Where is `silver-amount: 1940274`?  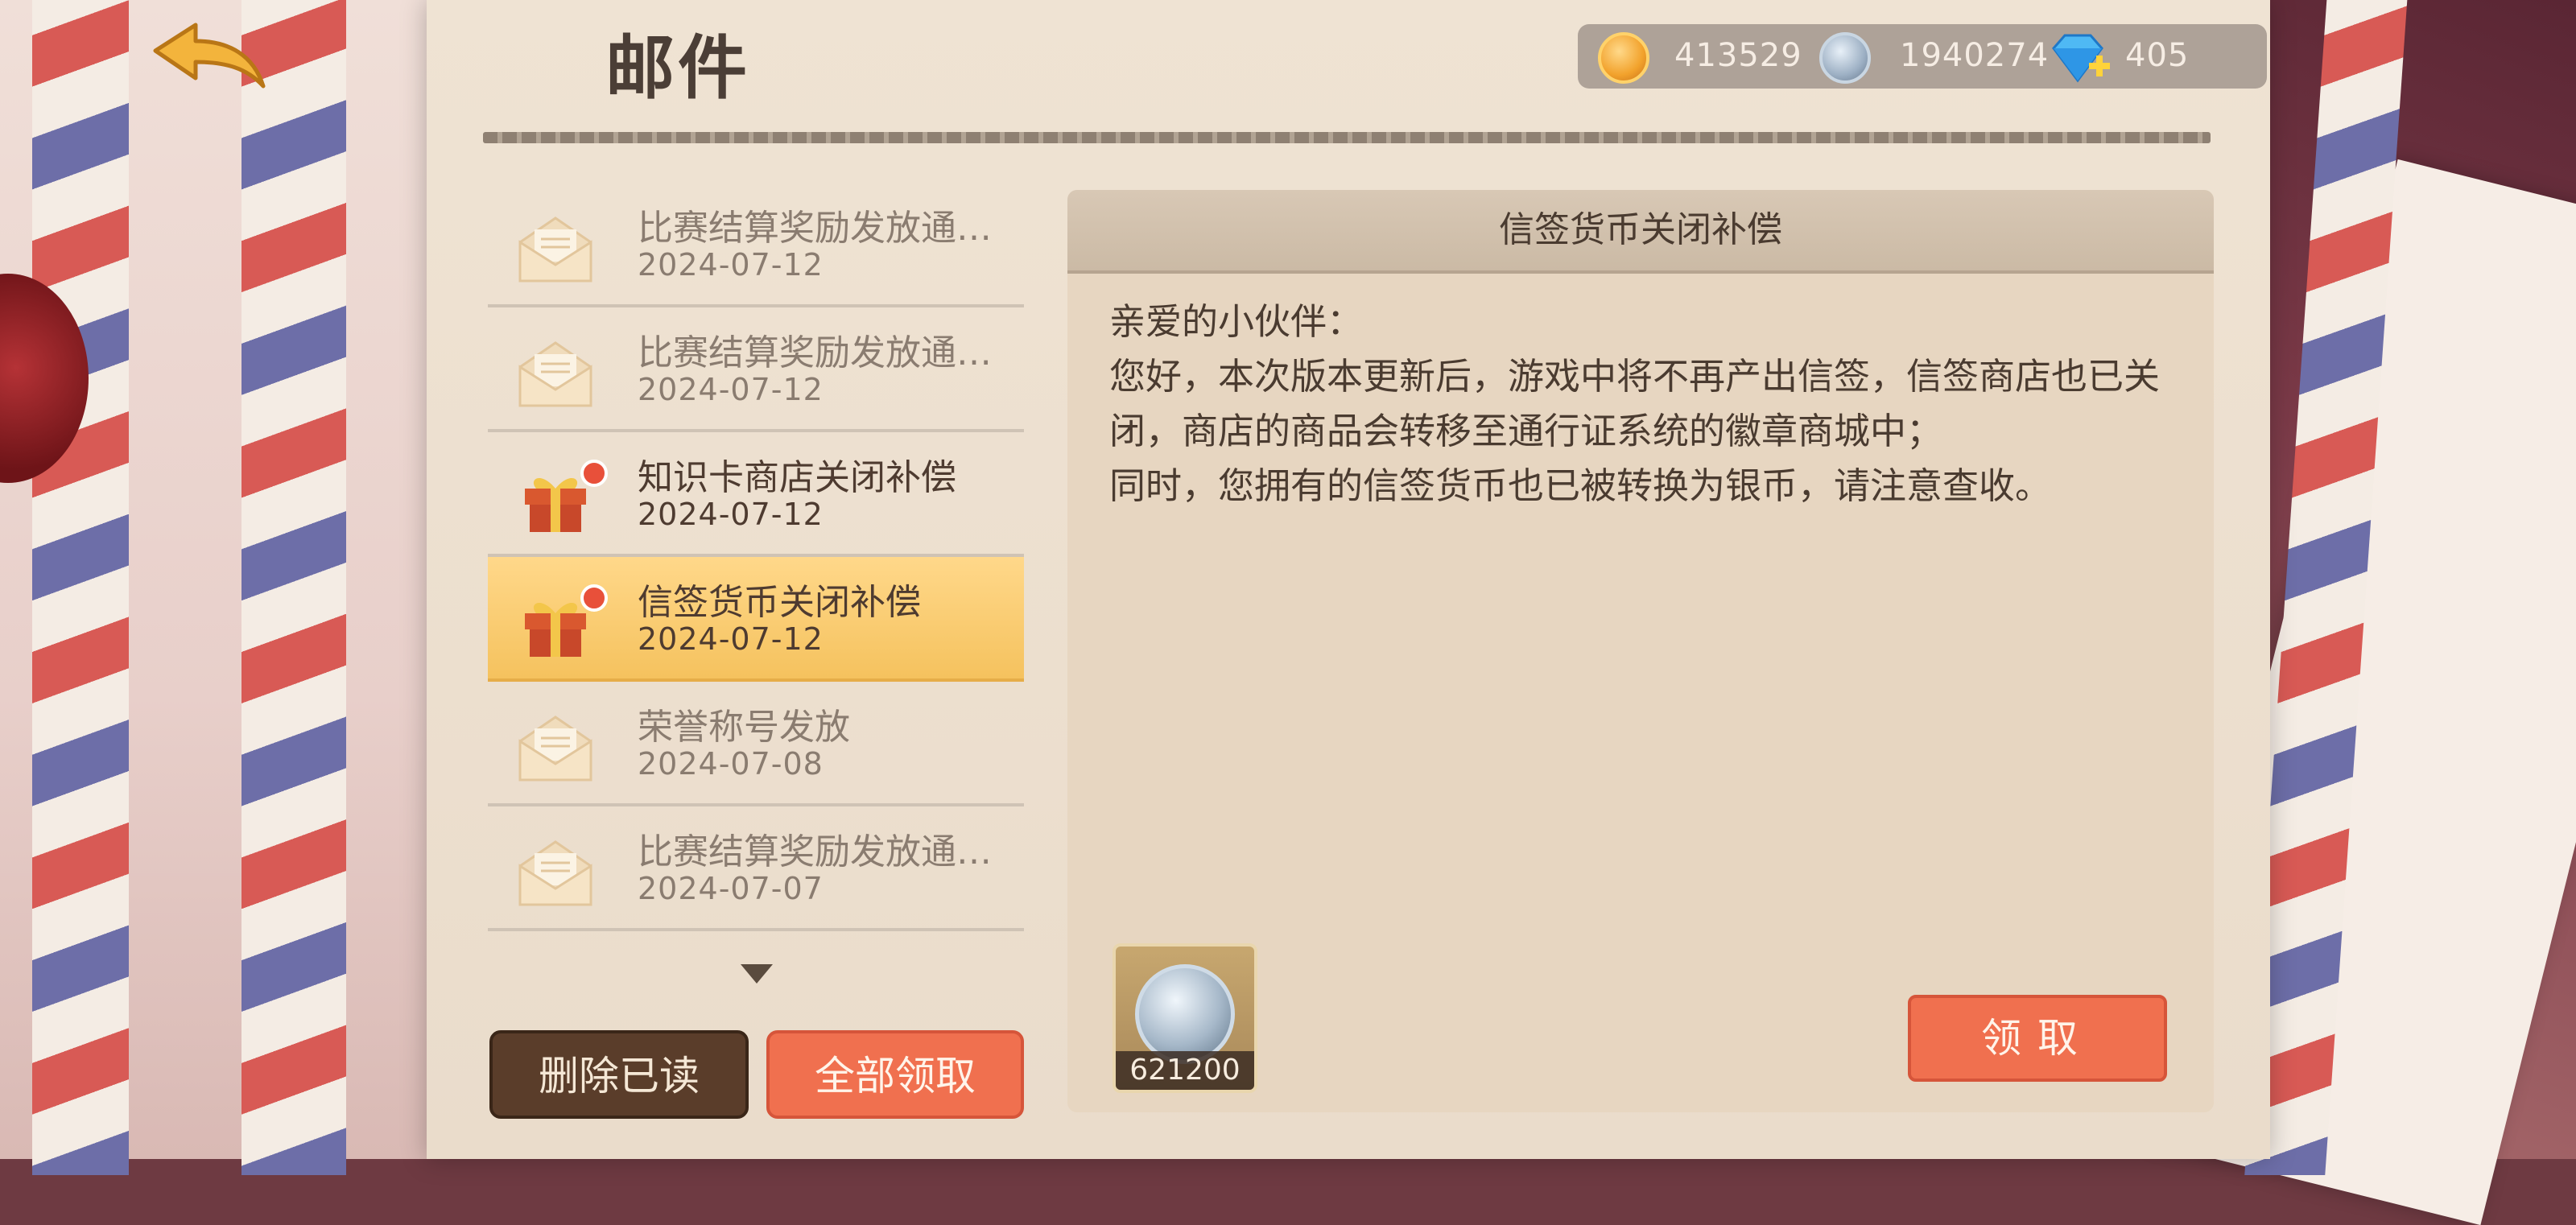 silver-amount: 1940274 is located at coordinates (1975, 55).